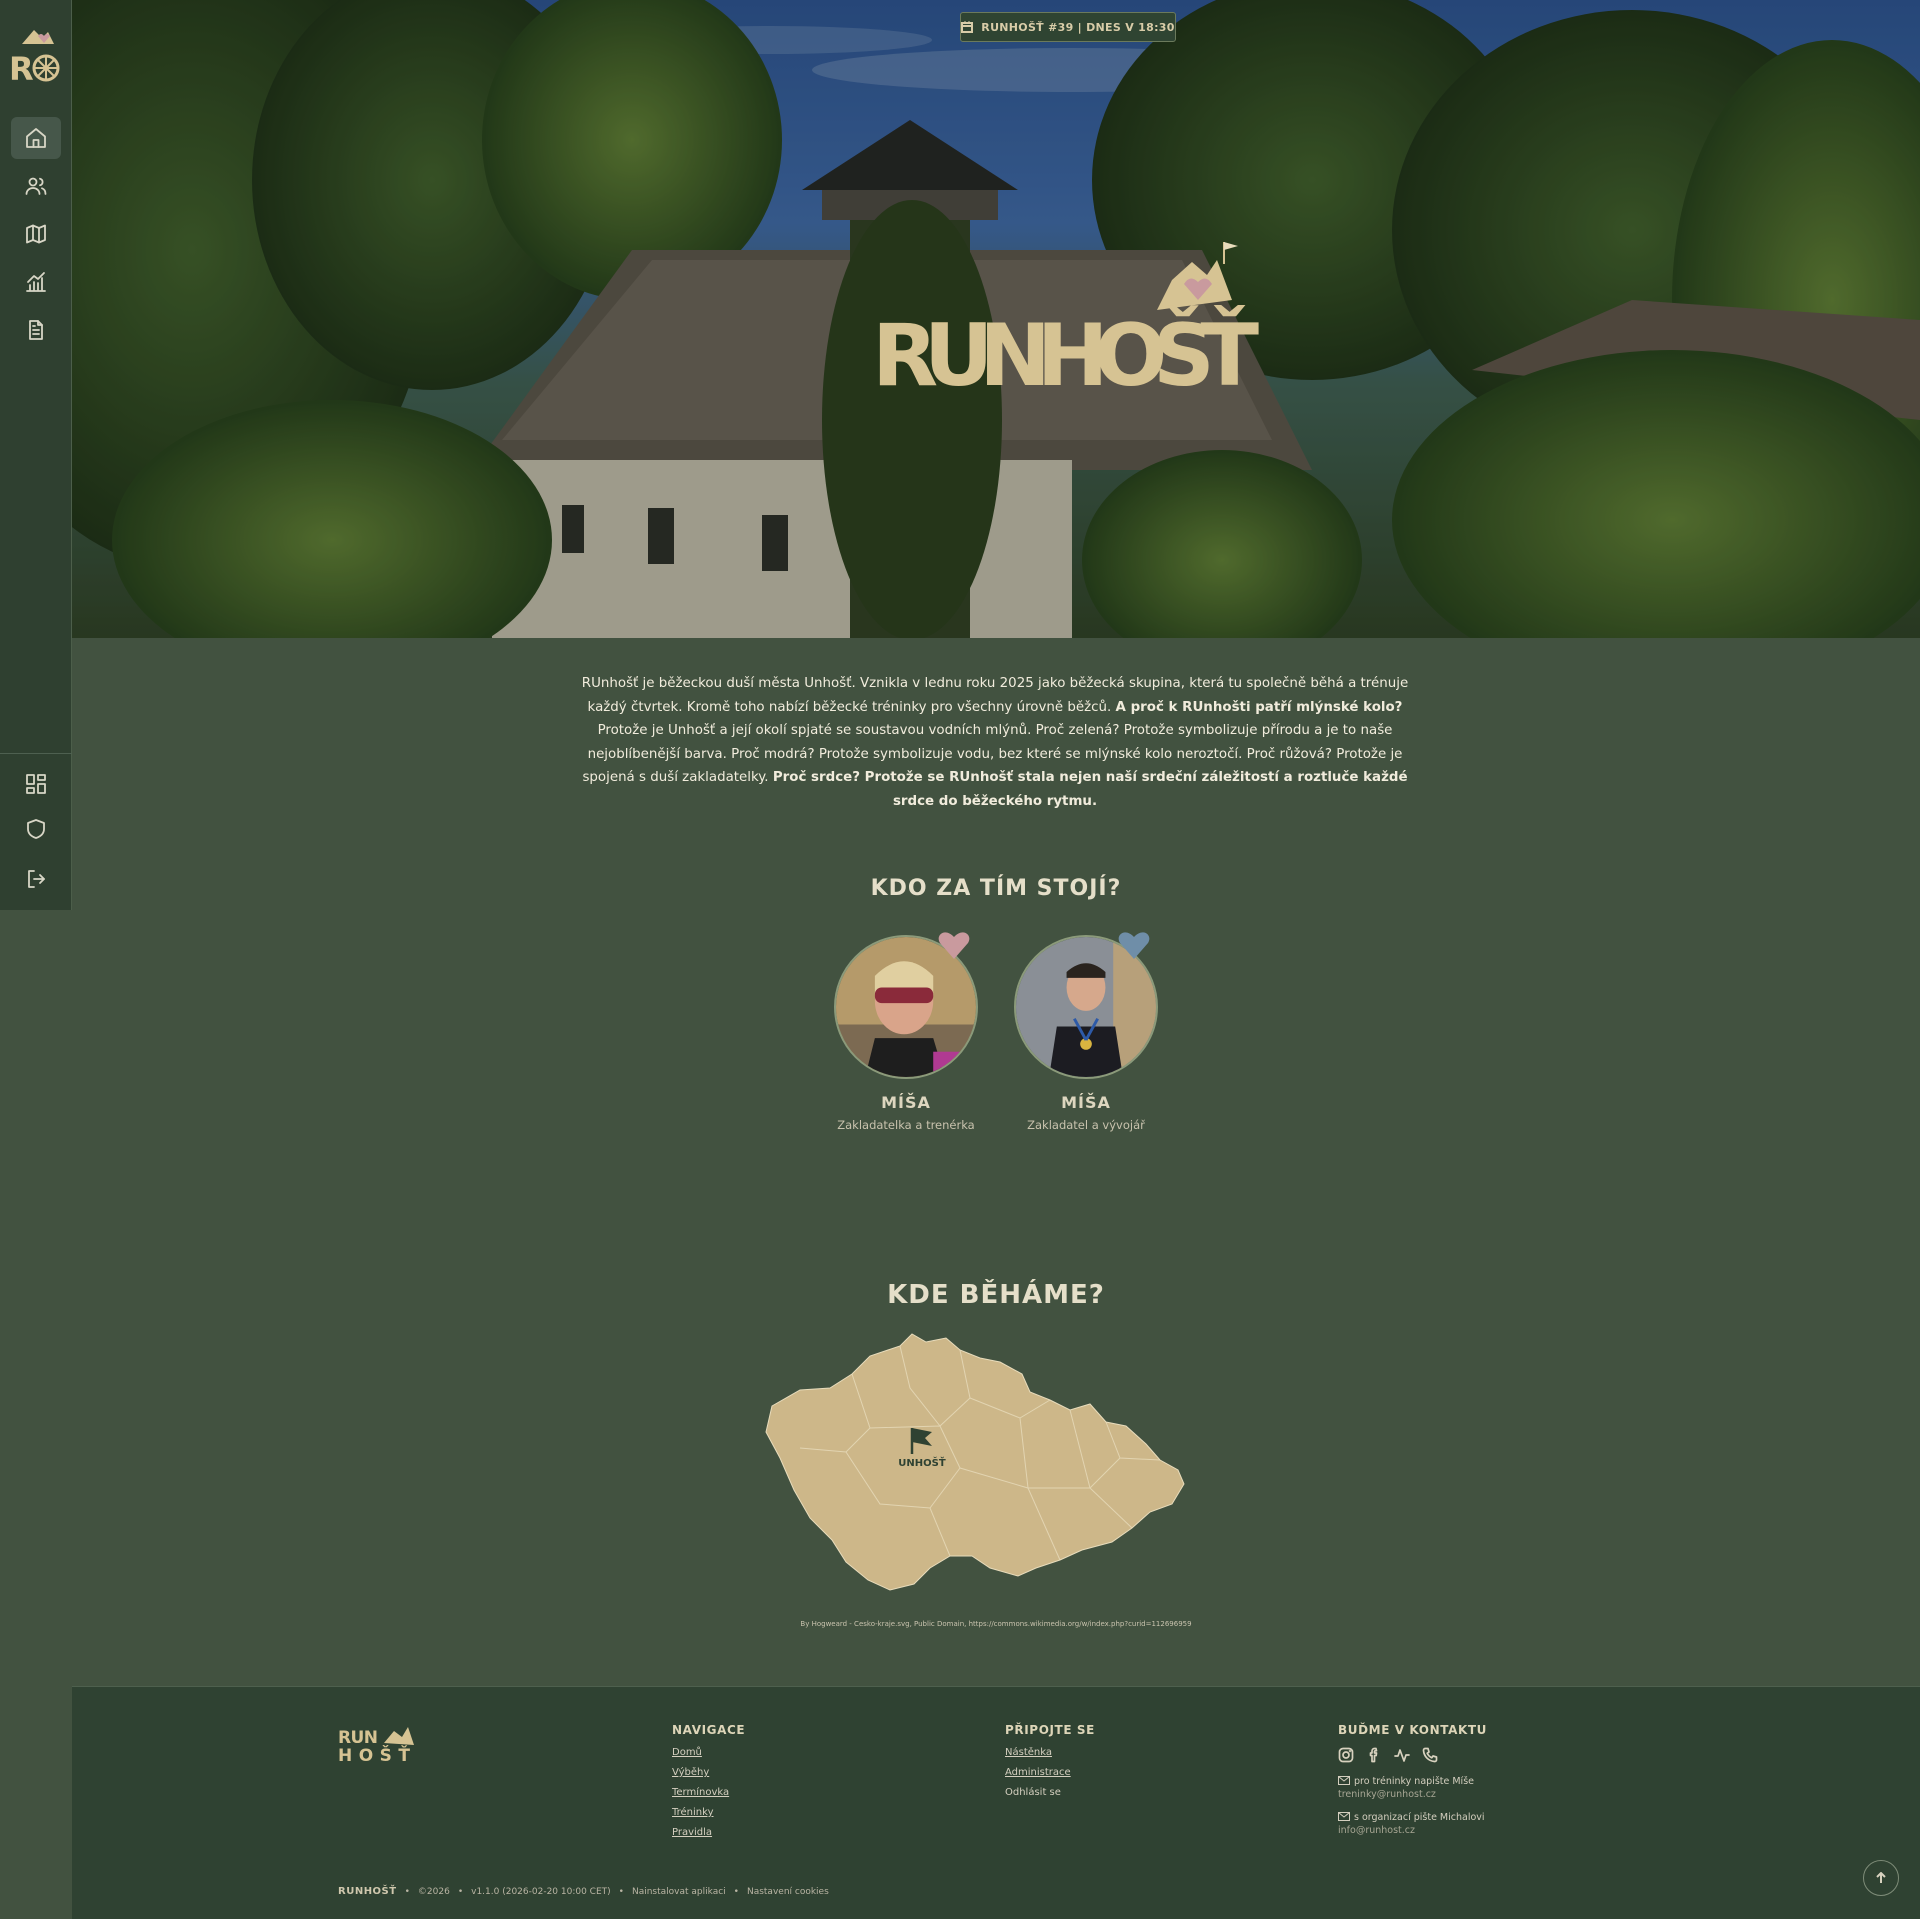 The image size is (1920, 1919). What do you see at coordinates (1086, 1125) in the screenshot?
I see `team-member-role: Zakladatel a vývojář` at bounding box center [1086, 1125].